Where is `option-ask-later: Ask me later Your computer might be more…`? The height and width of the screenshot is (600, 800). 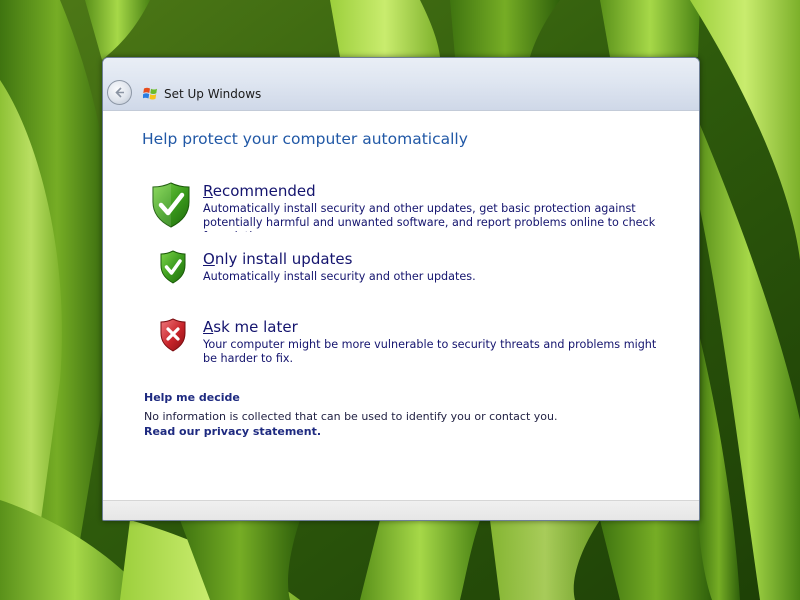 option-ask-later: Ask me later Your computer might be more… is located at coordinates (416, 344).